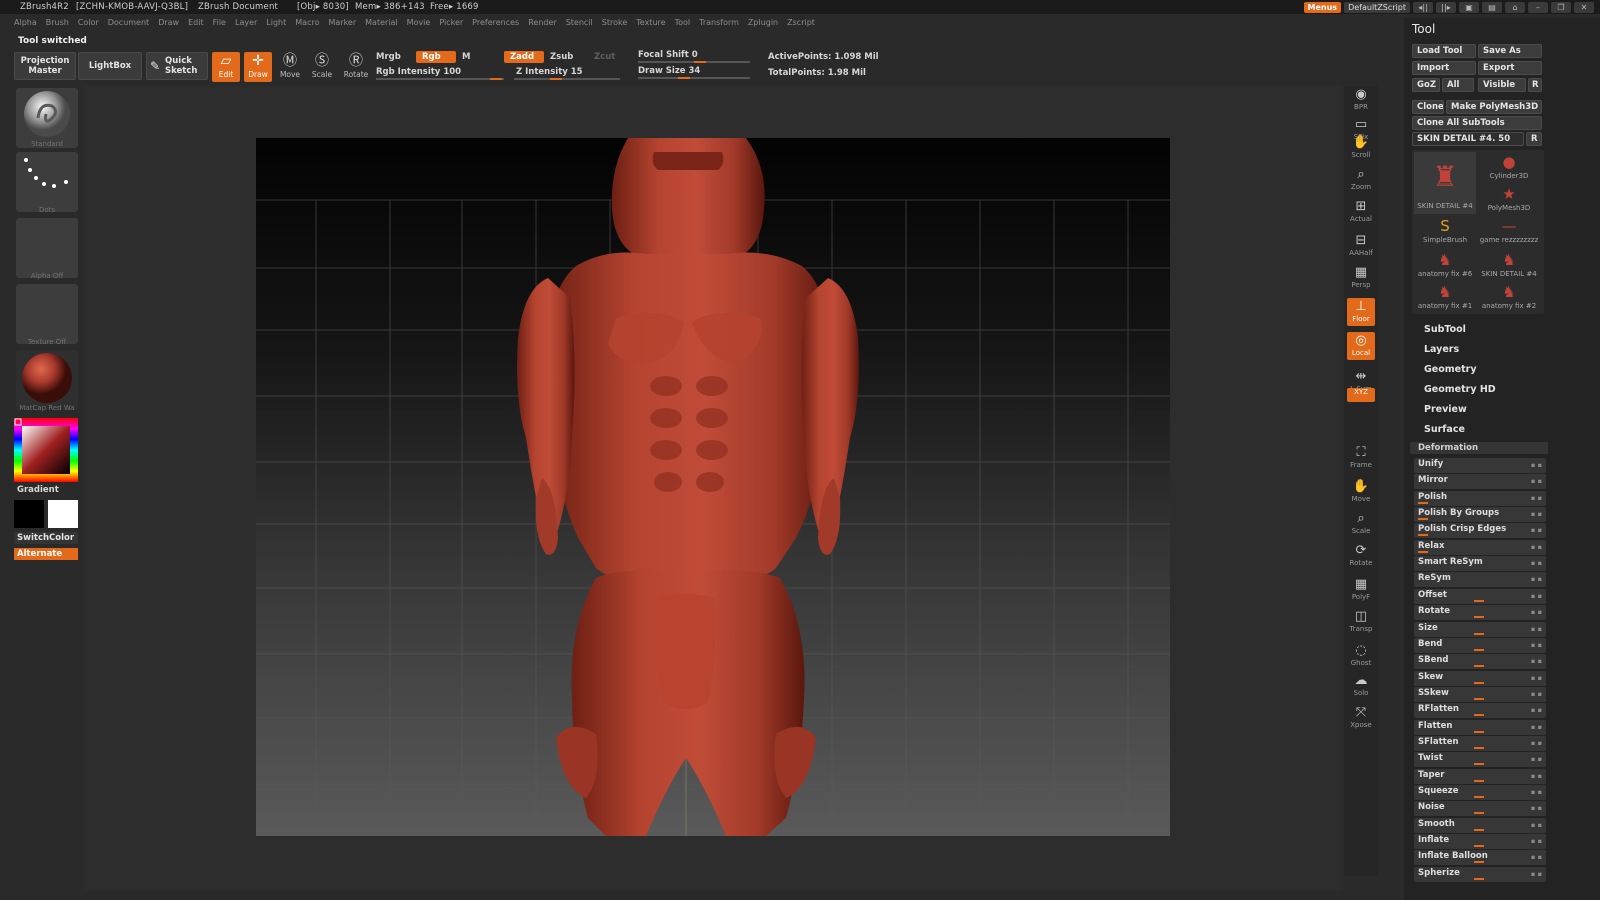  I want to click on gradient-label: Gradient, so click(46, 490).